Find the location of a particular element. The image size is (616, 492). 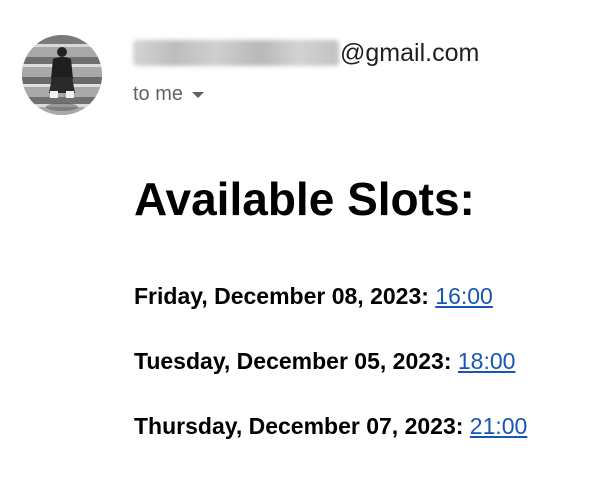

redacted-username is located at coordinates (236, 53).